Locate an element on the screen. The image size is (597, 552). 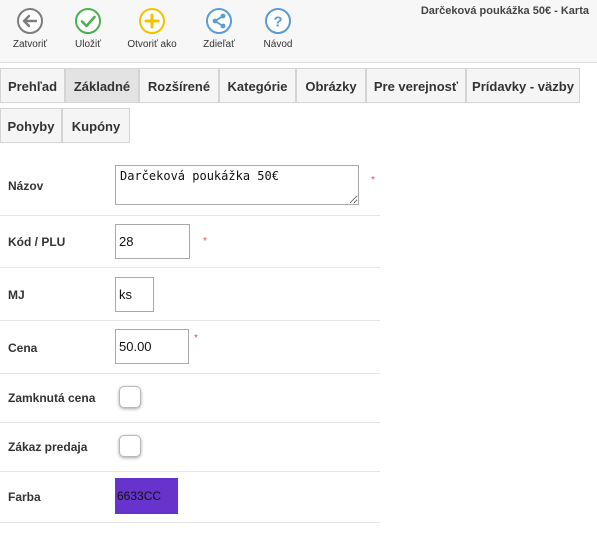
color-row: Farba 6633CC is located at coordinates (190, 497).